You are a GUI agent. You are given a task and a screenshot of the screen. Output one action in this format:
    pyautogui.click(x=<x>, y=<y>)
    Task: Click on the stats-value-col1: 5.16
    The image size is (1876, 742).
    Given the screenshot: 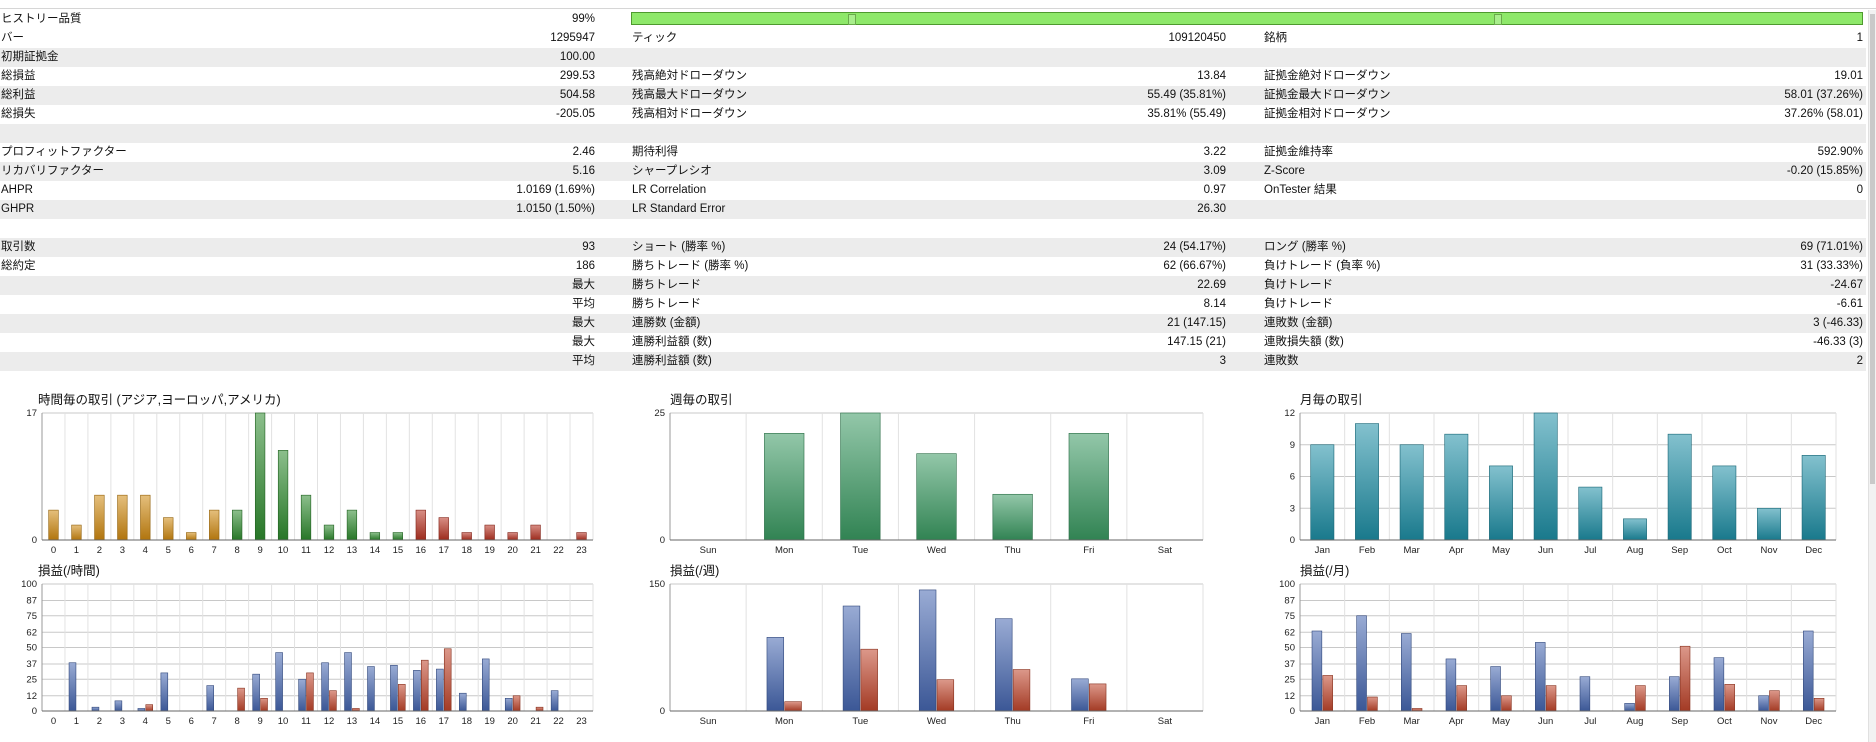 What is the action you would take?
    pyautogui.click(x=583, y=171)
    